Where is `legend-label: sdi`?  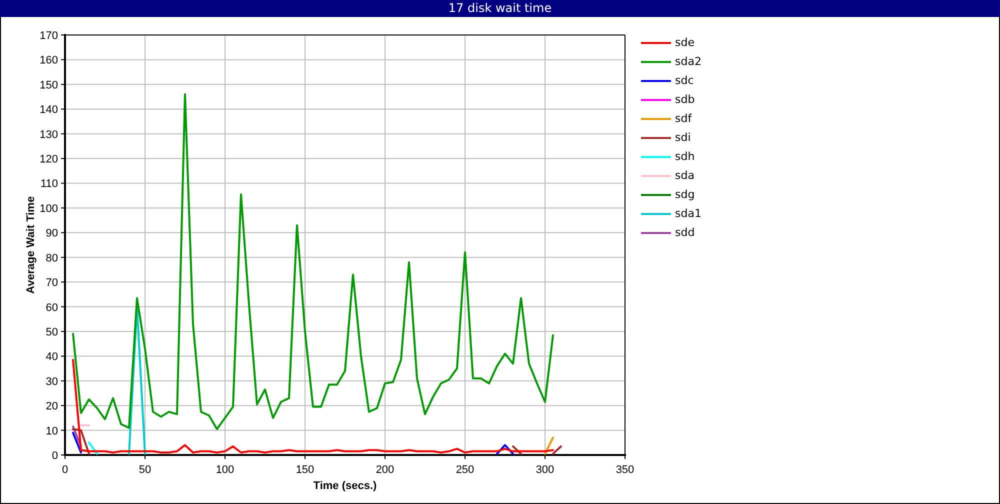 legend-label: sdi is located at coordinates (683, 137).